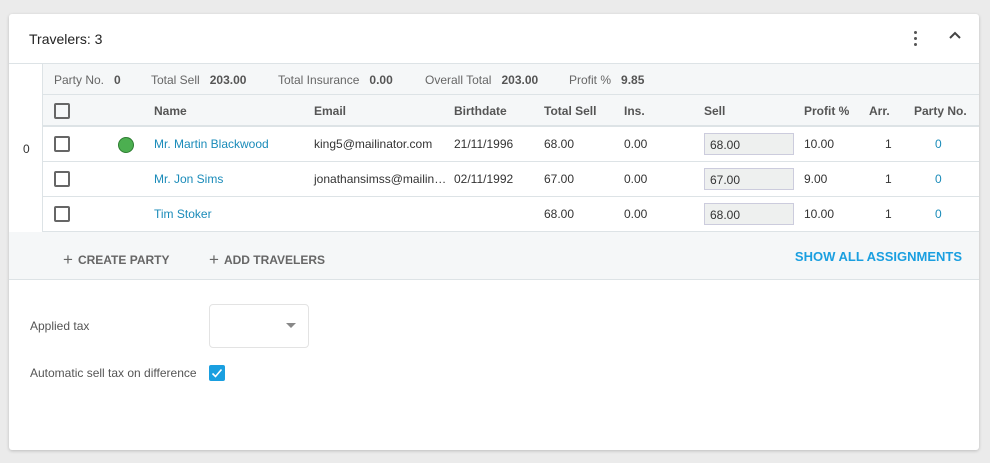 Image resolution: width=990 pixels, height=463 pixels. What do you see at coordinates (878, 256) in the screenshot?
I see `show-all-assignments-button: SHOW ALL ASSIGNMENTS` at bounding box center [878, 256].